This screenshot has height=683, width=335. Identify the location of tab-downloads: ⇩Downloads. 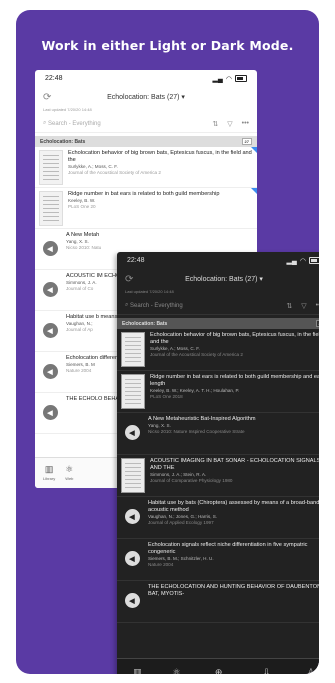
(267, 671).